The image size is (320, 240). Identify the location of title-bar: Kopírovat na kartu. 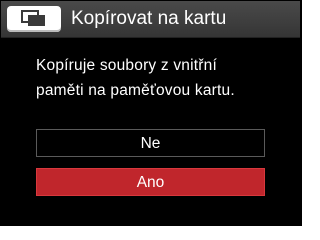
(150, 19).